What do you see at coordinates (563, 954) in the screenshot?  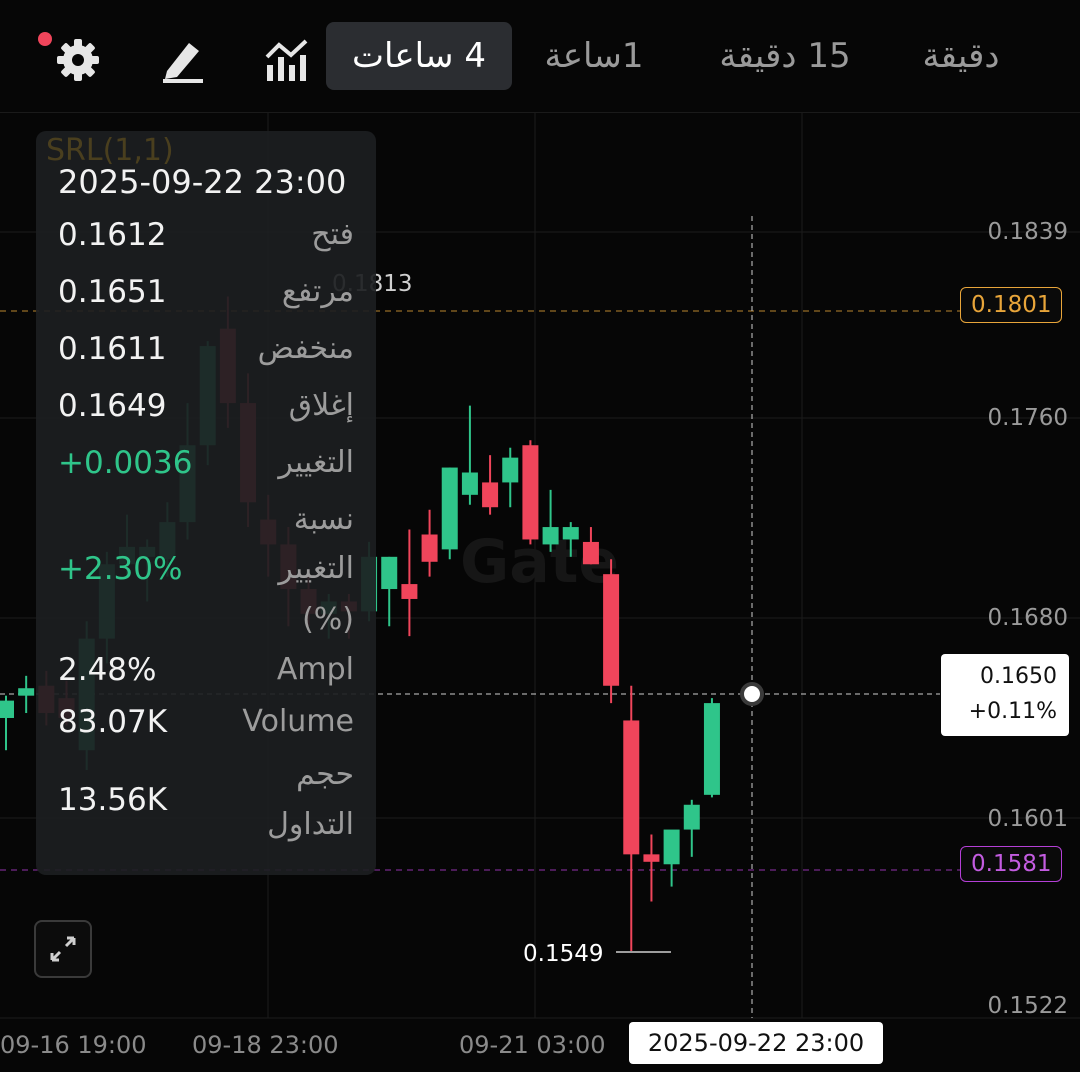 I see `low-marker-label: 0.1549` at bounding box center [563, 954].